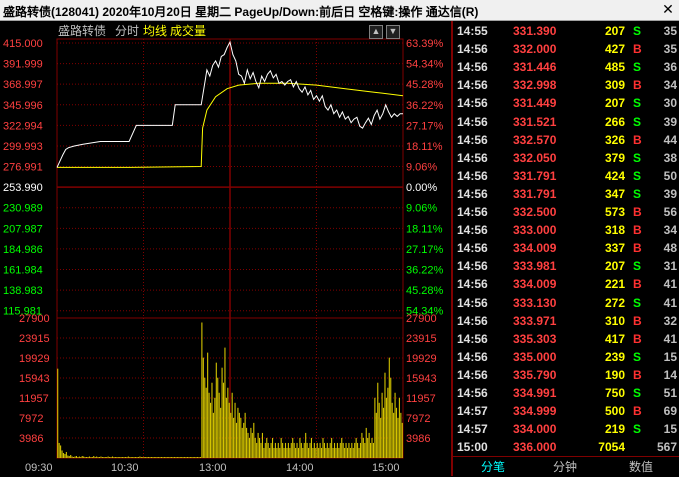  I want to click on tick-row: 14:56 333.130 272 S 41, so click(567, 303).